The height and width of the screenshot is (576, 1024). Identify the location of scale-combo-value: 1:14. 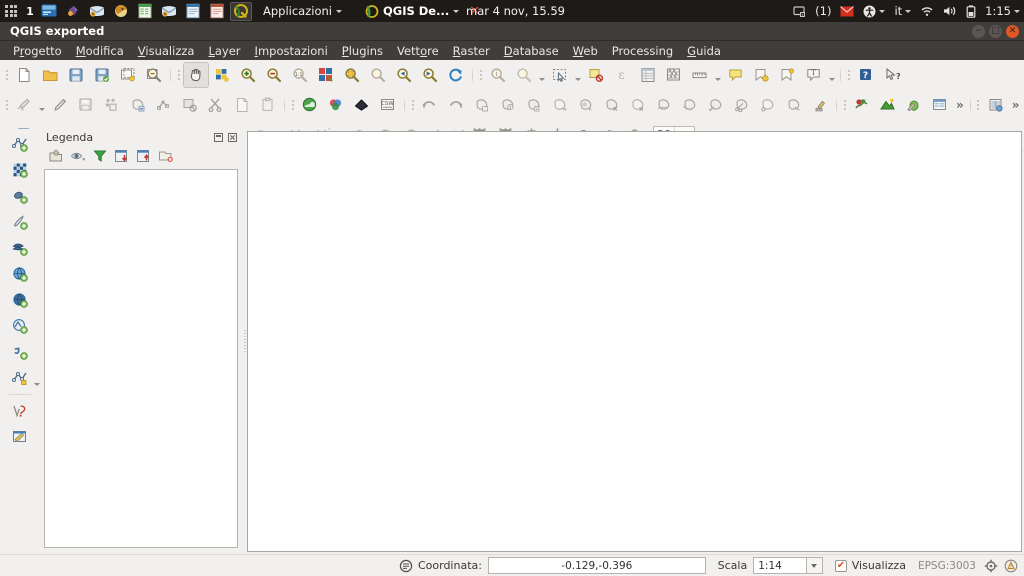
(780, 565).